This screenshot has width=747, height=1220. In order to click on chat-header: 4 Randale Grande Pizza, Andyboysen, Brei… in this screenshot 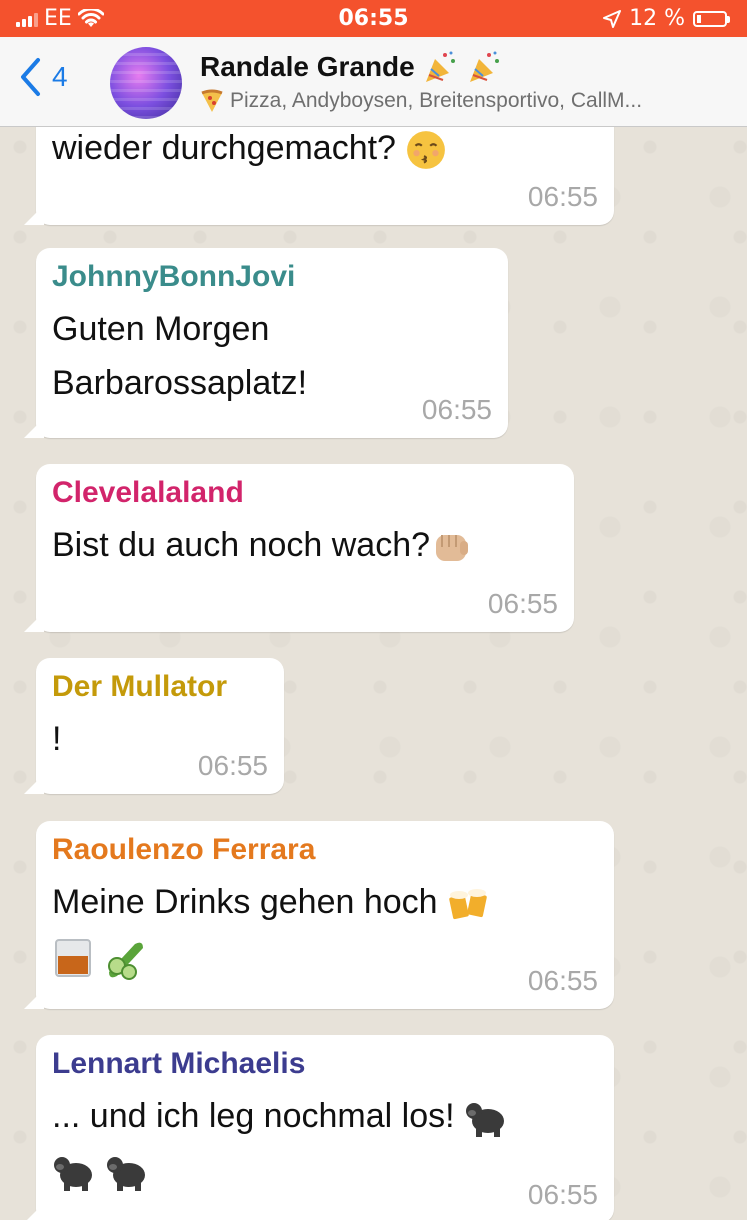, I will do `click(373, 82)`.